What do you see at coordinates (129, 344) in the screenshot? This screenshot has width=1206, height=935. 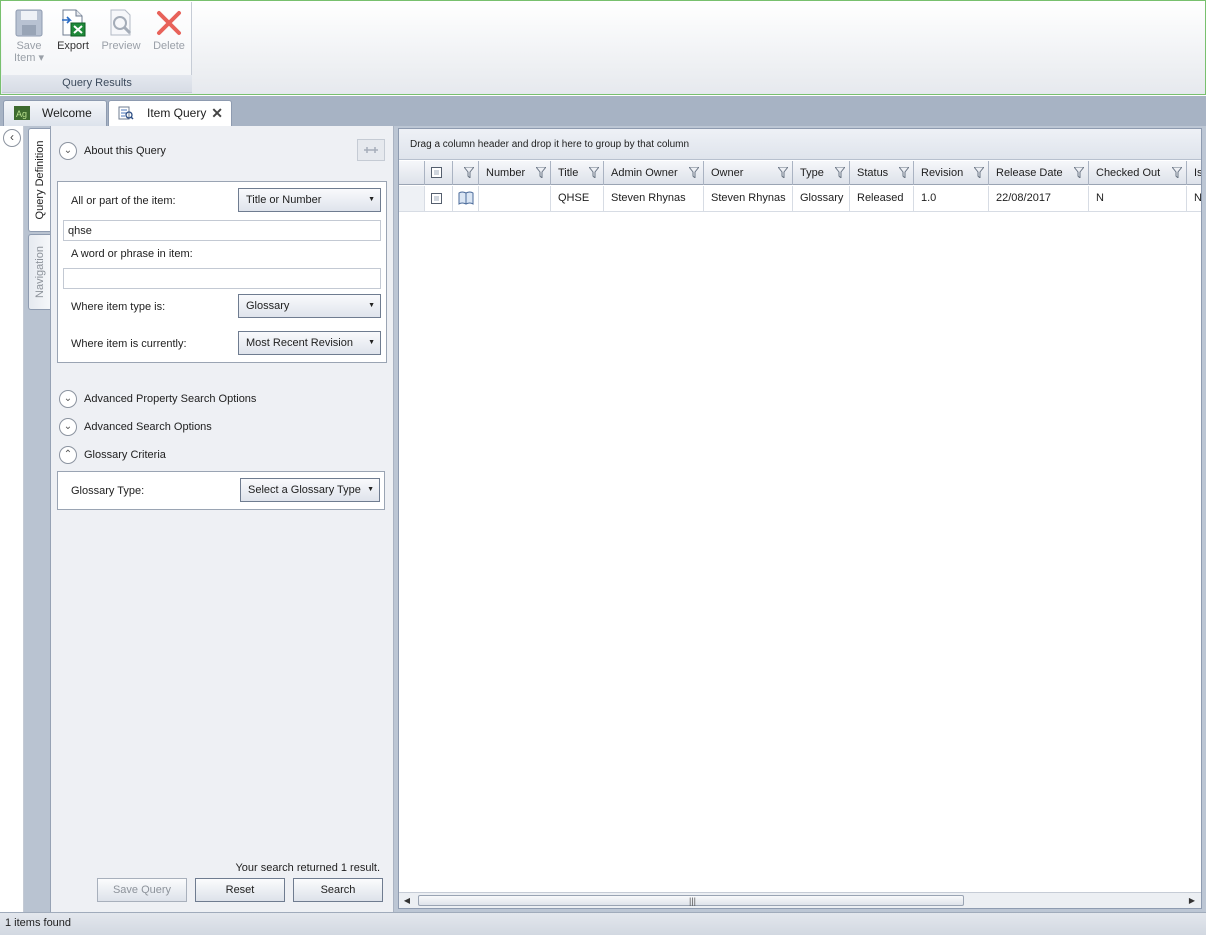 I see `current-label: Where item is currently:` at bounding box center [129, 344].